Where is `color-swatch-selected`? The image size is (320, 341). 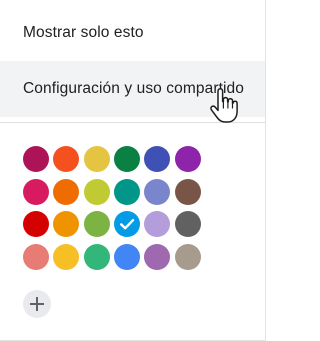 color-swatch-selected is located at coordinates (126, 224).